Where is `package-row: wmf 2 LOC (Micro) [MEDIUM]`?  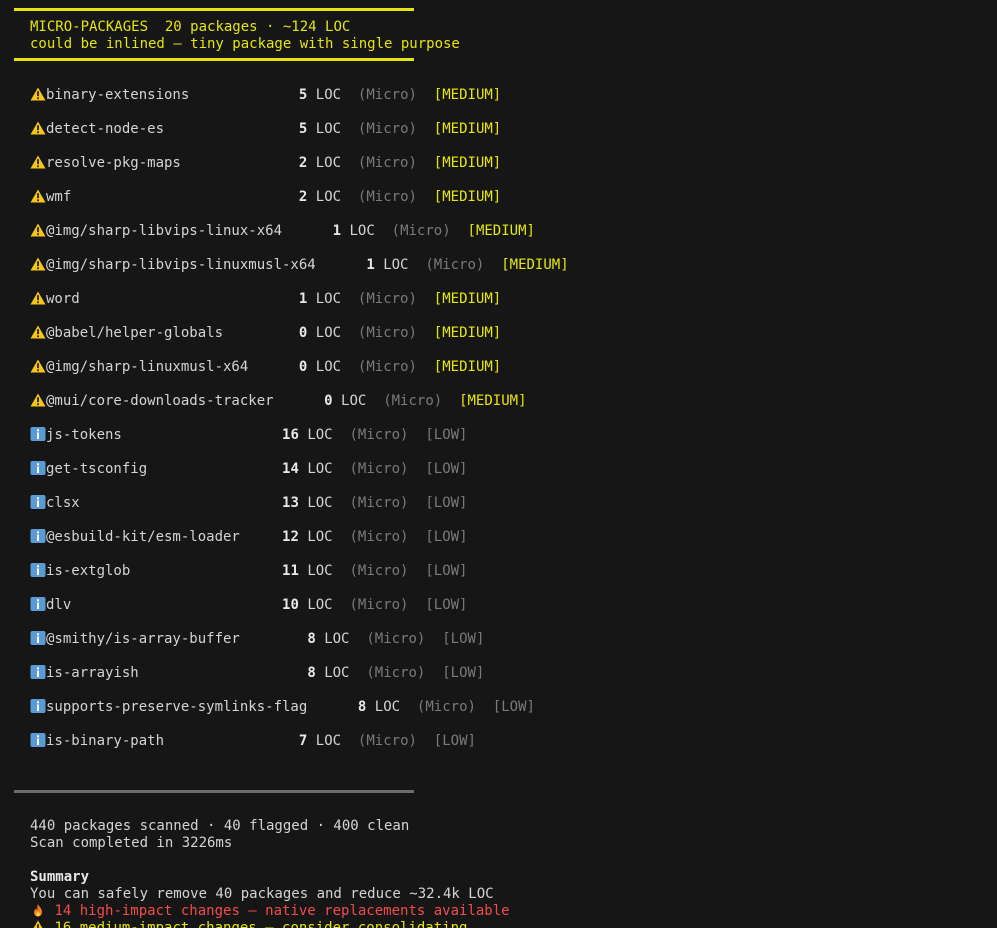 package-row: wmf 2 LOC (Micro) [MEDIUM] is located at coordinates (265, 197).